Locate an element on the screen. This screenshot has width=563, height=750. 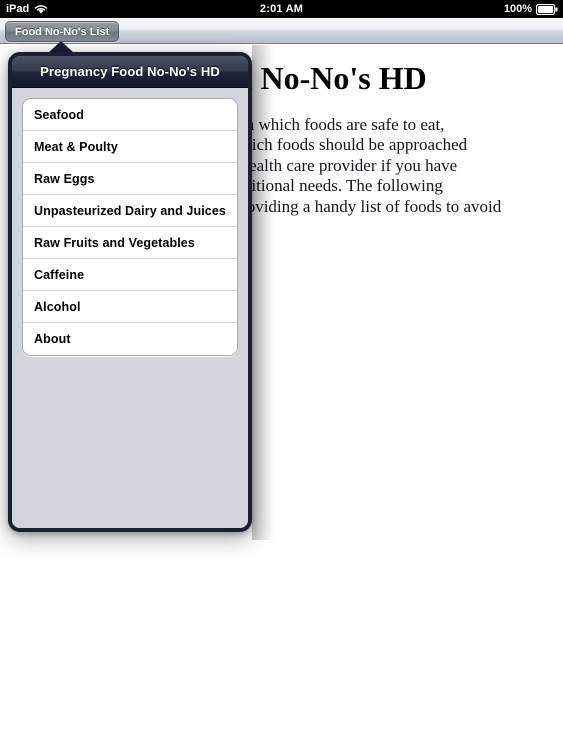
menu-item-label: Caffeine is located at coordinates (59, 274).